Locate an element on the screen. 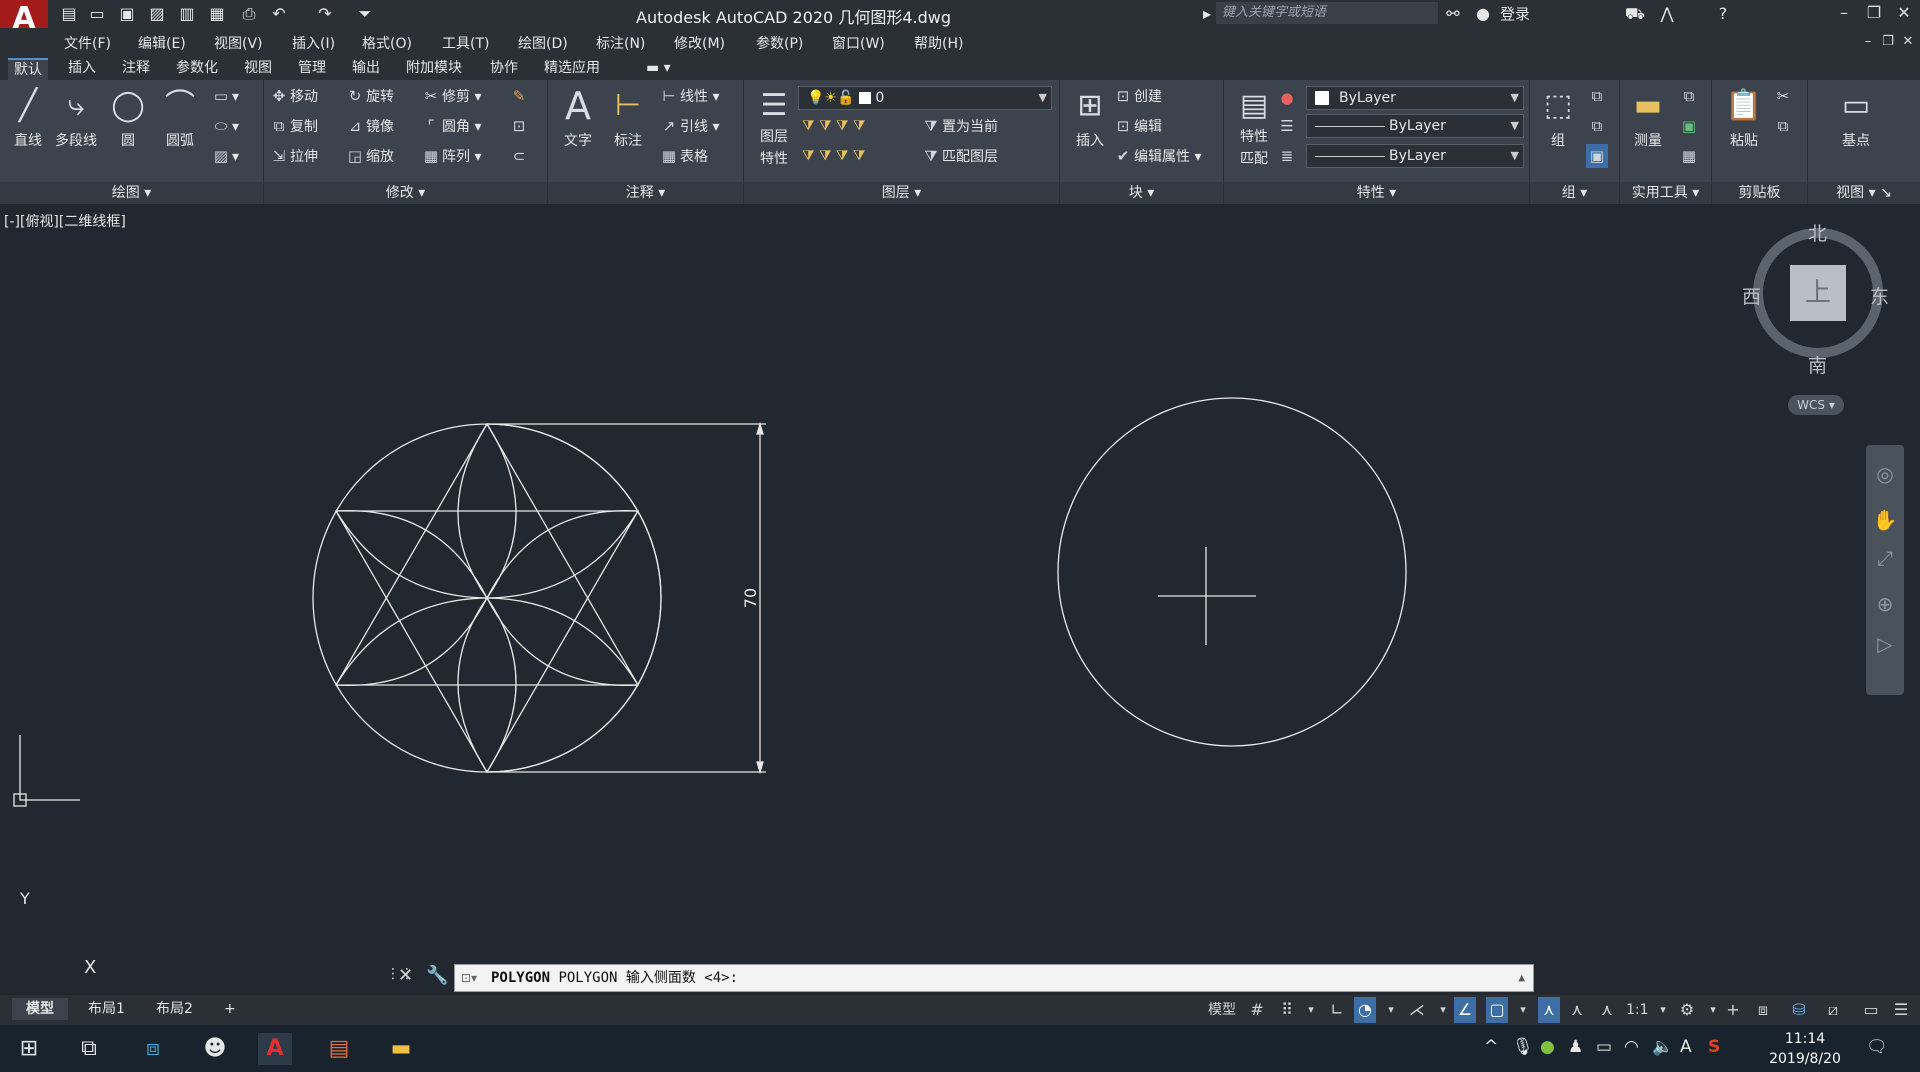 The height and width of the screenshot is (1072, 1920). auto-scale-icon: ⋏ is located at coordinates (1577, 1010).